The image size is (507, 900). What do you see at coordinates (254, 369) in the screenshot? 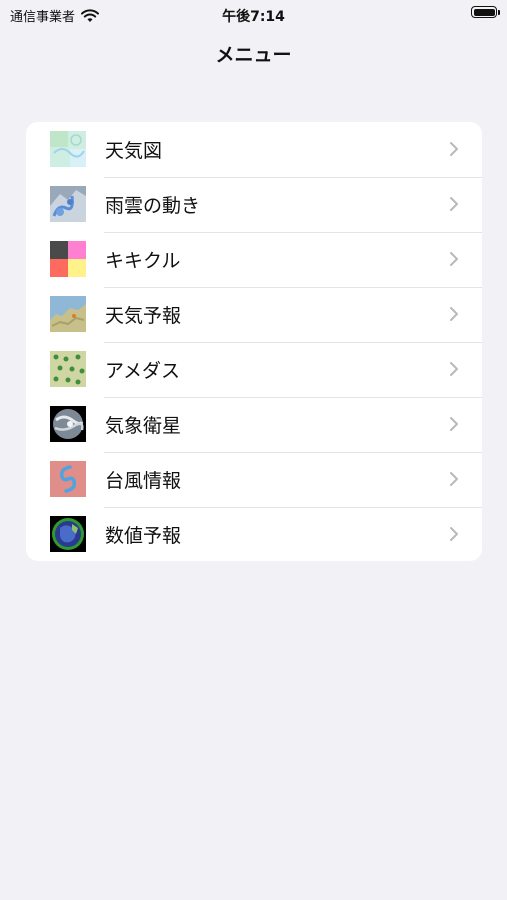
I see `menu-item-amedas: アメダス` at bounding box center [254, 369].